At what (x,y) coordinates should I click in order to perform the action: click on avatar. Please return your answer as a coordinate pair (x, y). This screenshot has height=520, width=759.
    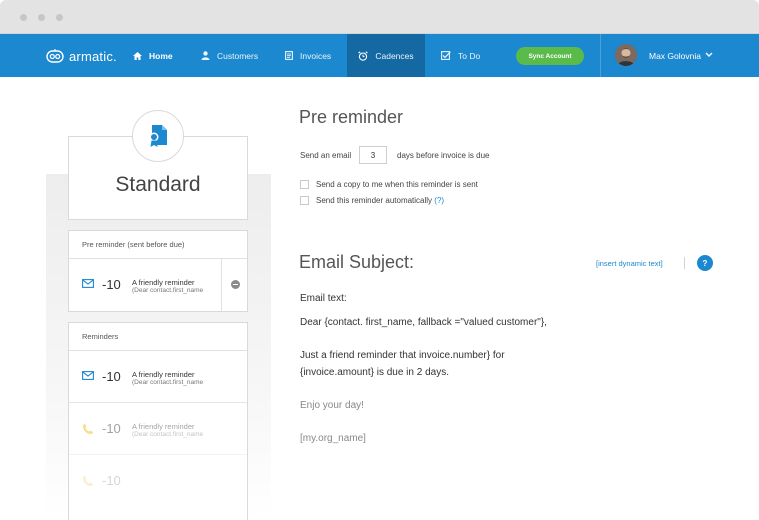
    Looking at the image, I should click on (626, 55).